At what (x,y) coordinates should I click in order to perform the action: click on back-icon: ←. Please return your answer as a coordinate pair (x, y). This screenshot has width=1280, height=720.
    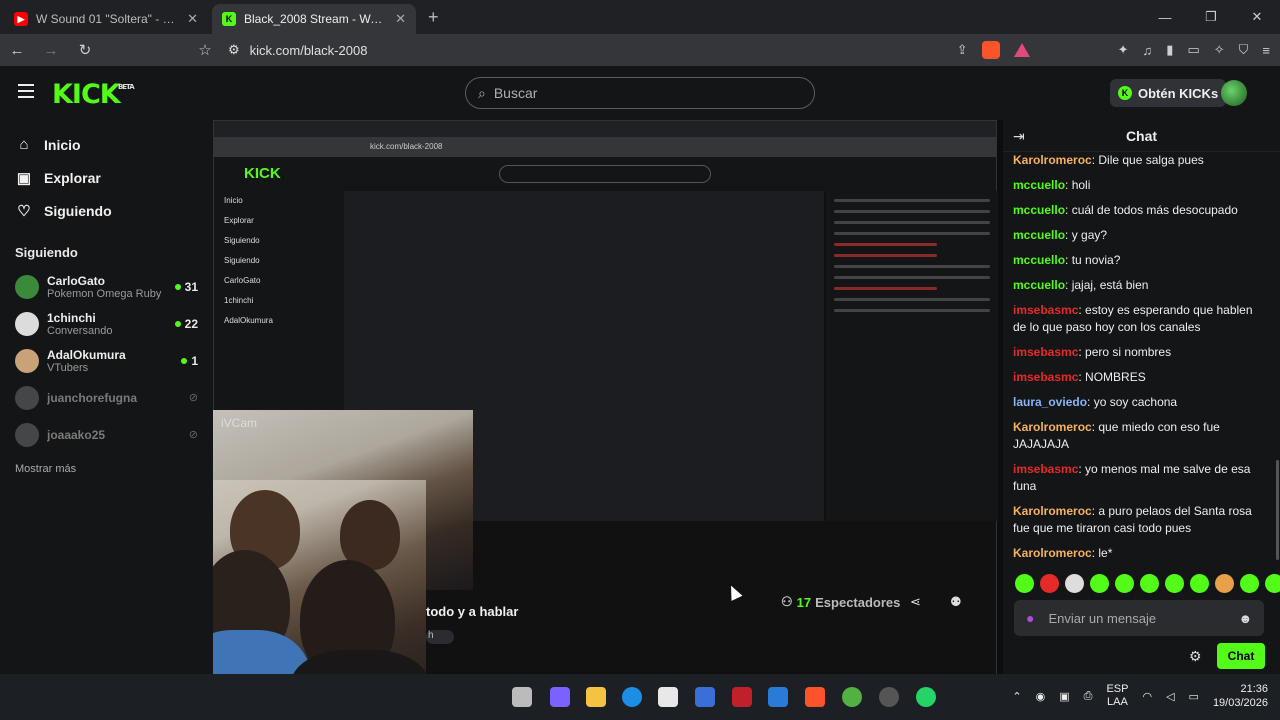
    Looking at the image, I should click on (17, 50).